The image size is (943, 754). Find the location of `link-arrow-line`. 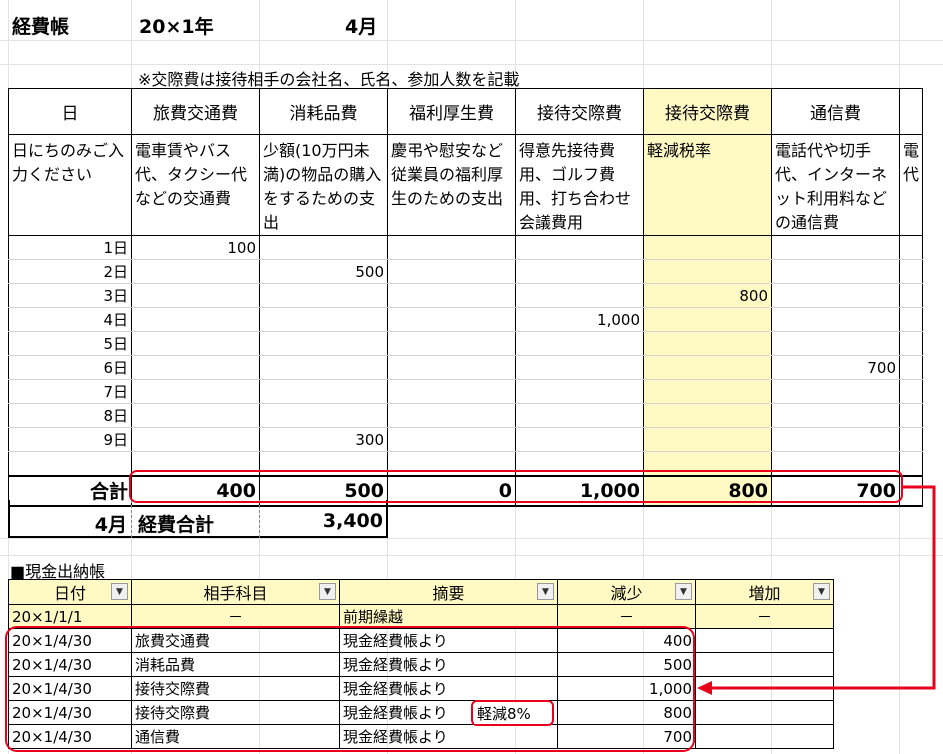

link-arrow-line is located at coordinates (820, 587).